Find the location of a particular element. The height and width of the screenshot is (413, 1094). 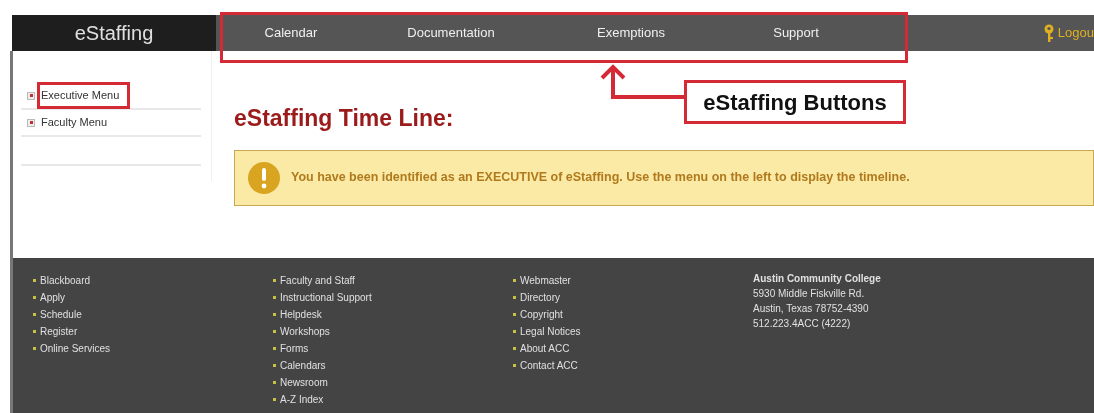

footer-link: Register is located at coordinates (59, 331).